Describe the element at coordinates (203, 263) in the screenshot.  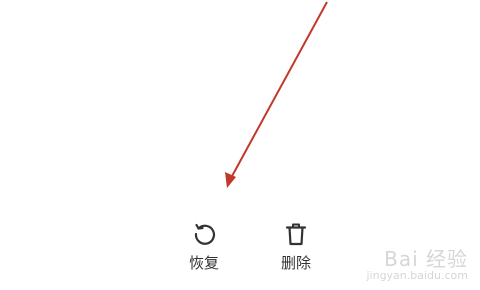
I see `restore-label: 恢复` at that location.